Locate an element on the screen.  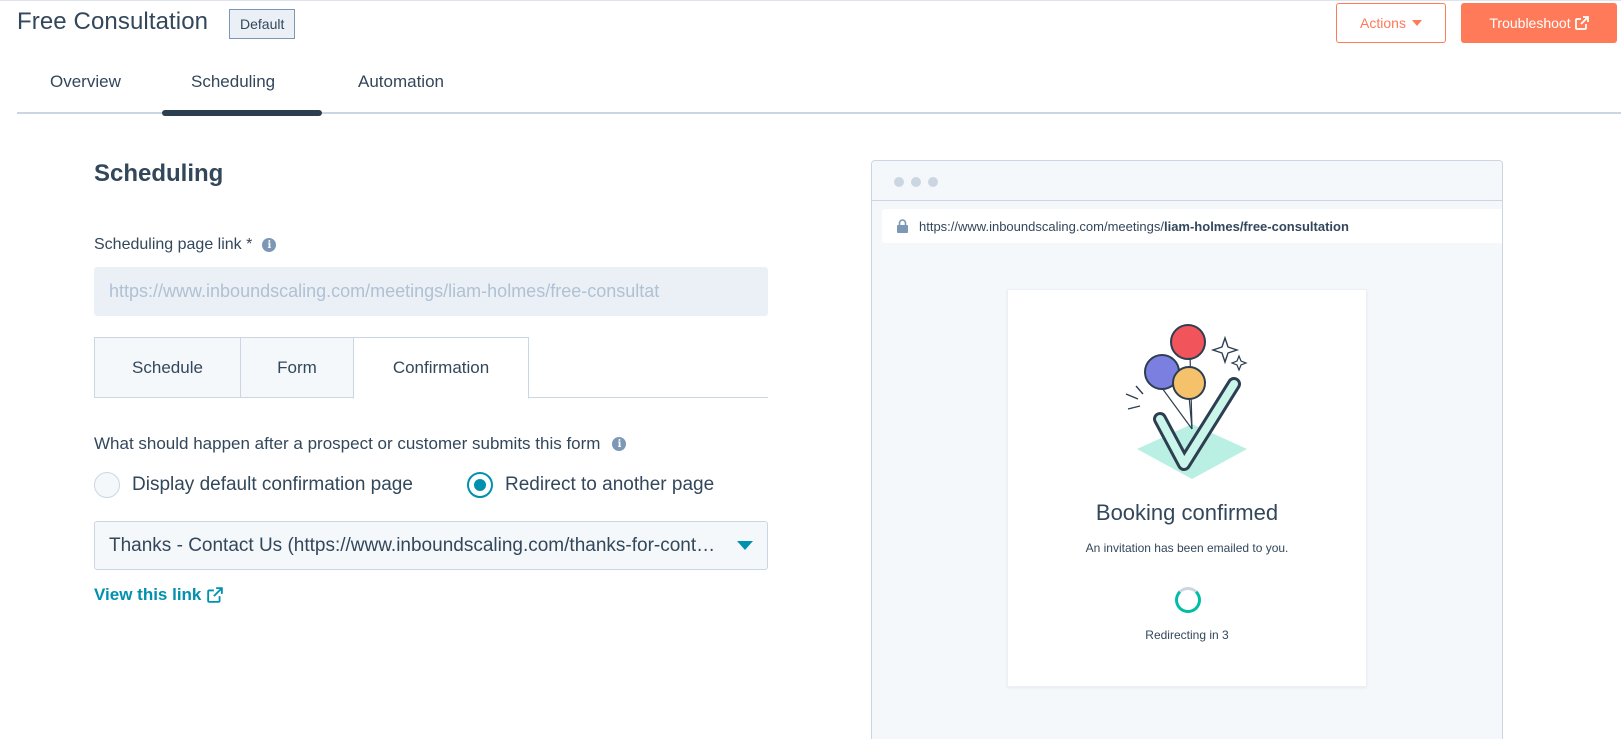
tab-automation: Automation is located at coordinates (401, 82).